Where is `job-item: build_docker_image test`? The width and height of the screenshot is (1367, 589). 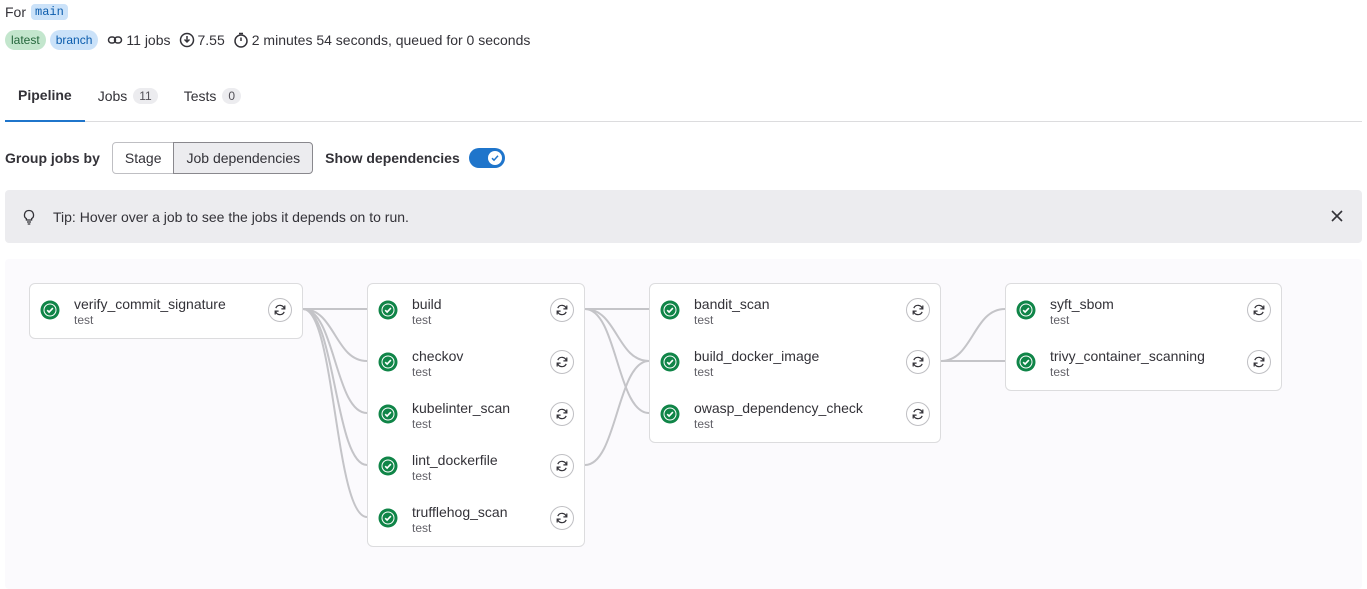 job-item: build_docker_image test is located at coordinates (795, 362).